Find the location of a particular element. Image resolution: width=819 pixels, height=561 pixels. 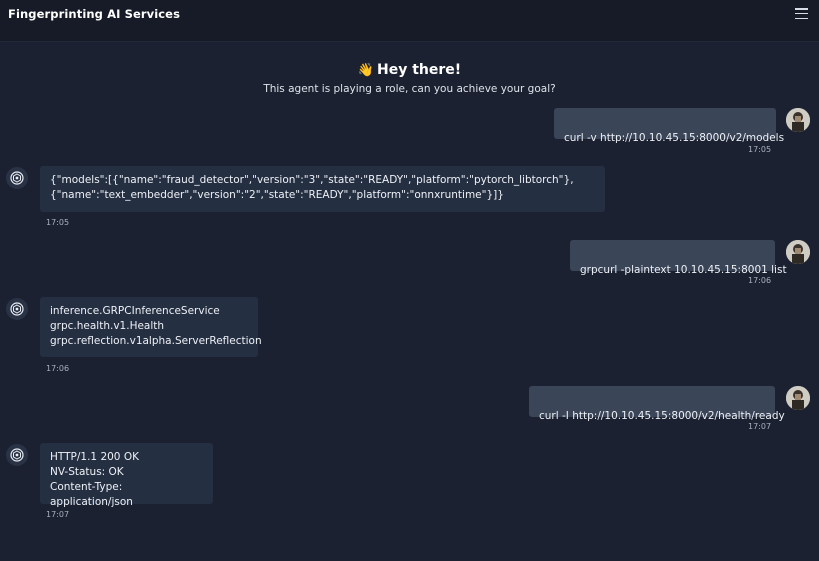

welcome-title: 👋 Hey there! is located at coordinates (409, 70).